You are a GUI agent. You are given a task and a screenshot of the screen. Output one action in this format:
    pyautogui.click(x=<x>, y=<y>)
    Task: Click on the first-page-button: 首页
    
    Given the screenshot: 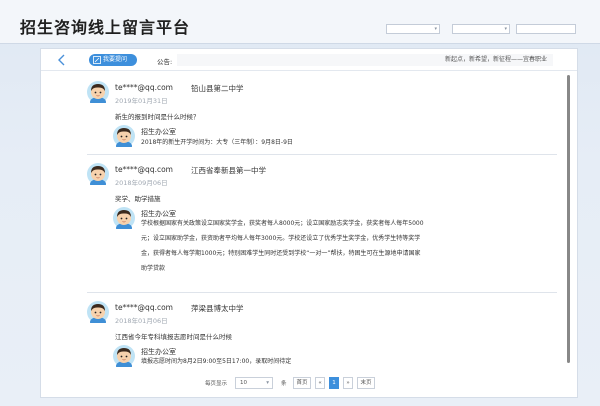 What is the action you would take?
    pyautogui.click(x=302, y=383)
    